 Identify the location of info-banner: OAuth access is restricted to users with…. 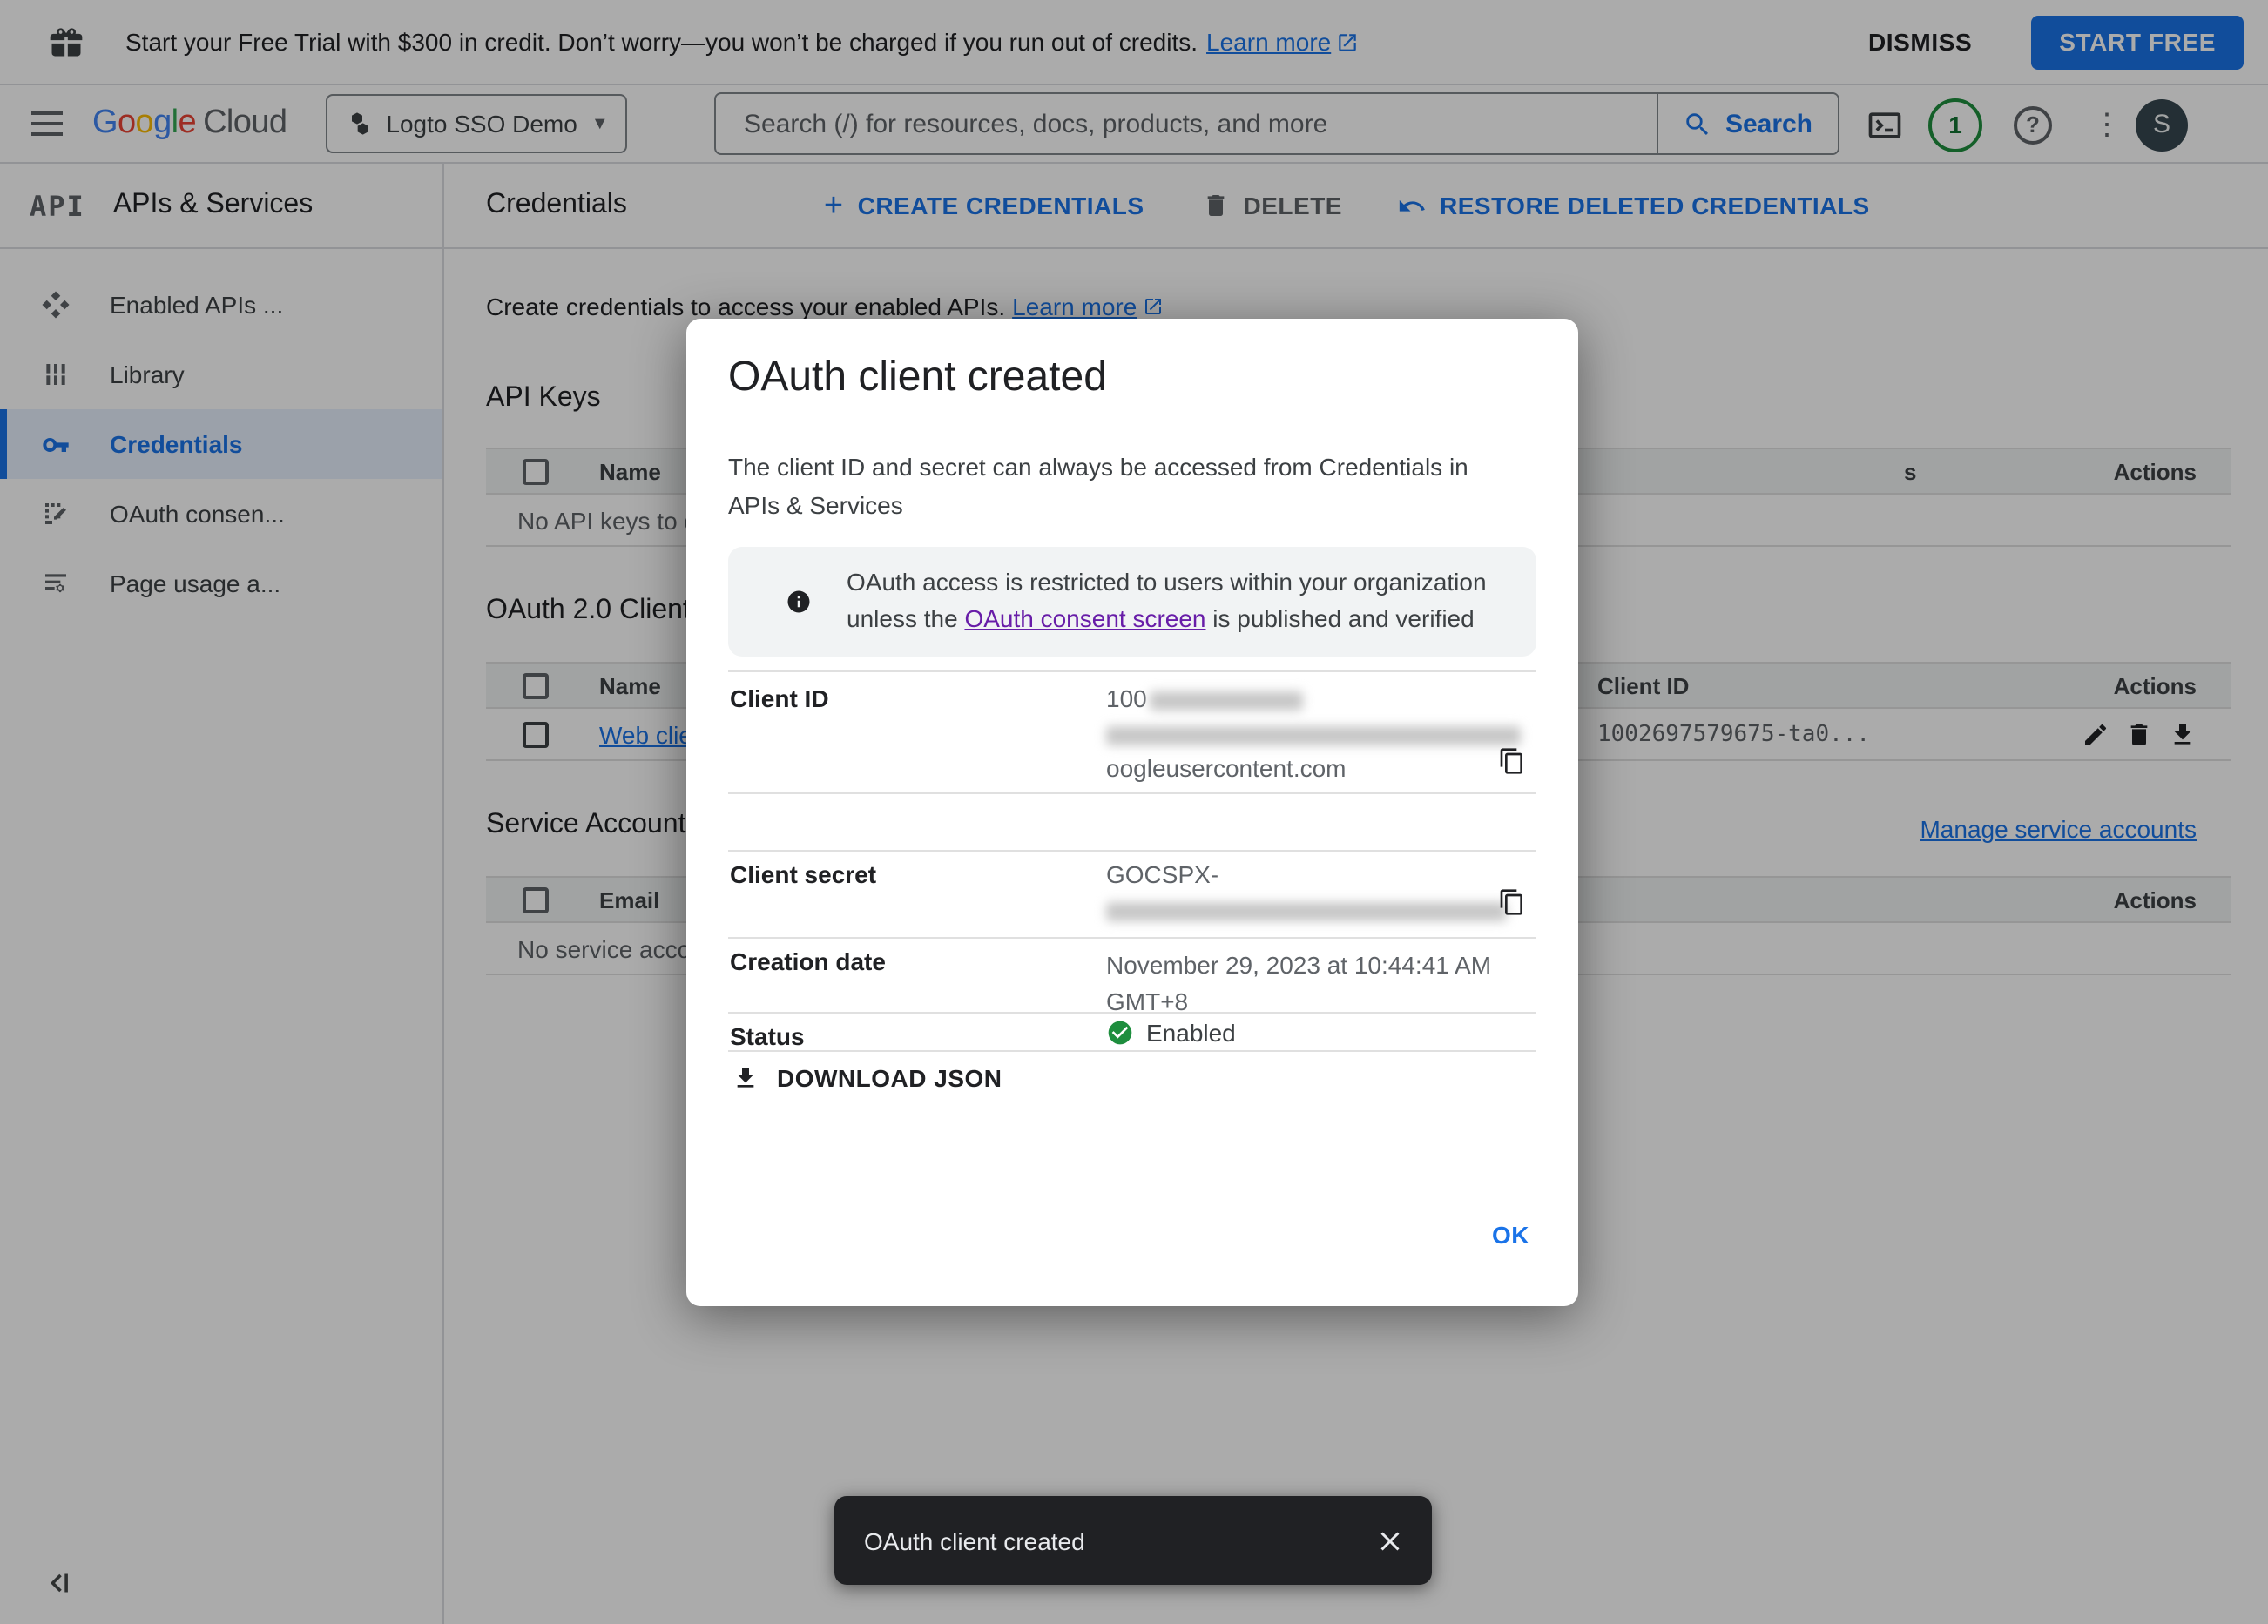
(1132, 602).